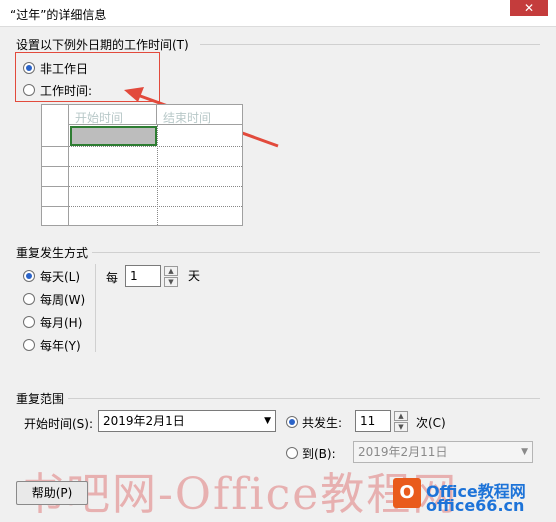 The width and height of the screenshot is (556, 522). Describe the element at coordinates (373, 421) in the screenshot. I see `occurrences-input: 11` at that location.